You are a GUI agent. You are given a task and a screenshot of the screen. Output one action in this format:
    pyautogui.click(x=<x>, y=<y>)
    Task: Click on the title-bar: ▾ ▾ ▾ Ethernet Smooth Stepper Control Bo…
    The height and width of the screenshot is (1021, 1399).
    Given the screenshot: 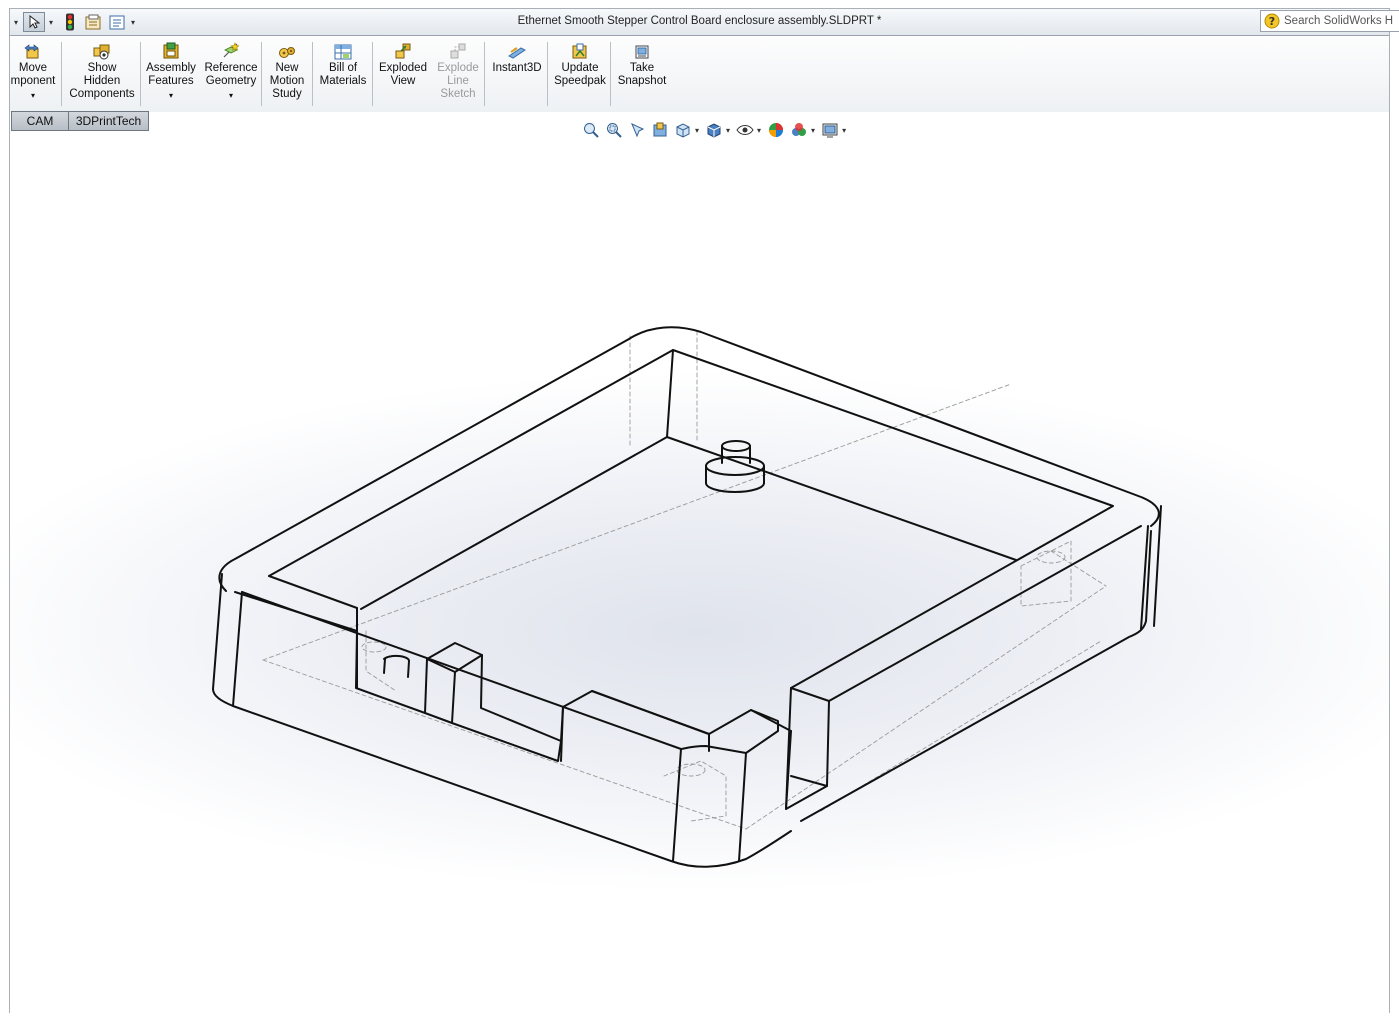 What is the action you would take?
    pyautogui.click(x=704, y=22)
    